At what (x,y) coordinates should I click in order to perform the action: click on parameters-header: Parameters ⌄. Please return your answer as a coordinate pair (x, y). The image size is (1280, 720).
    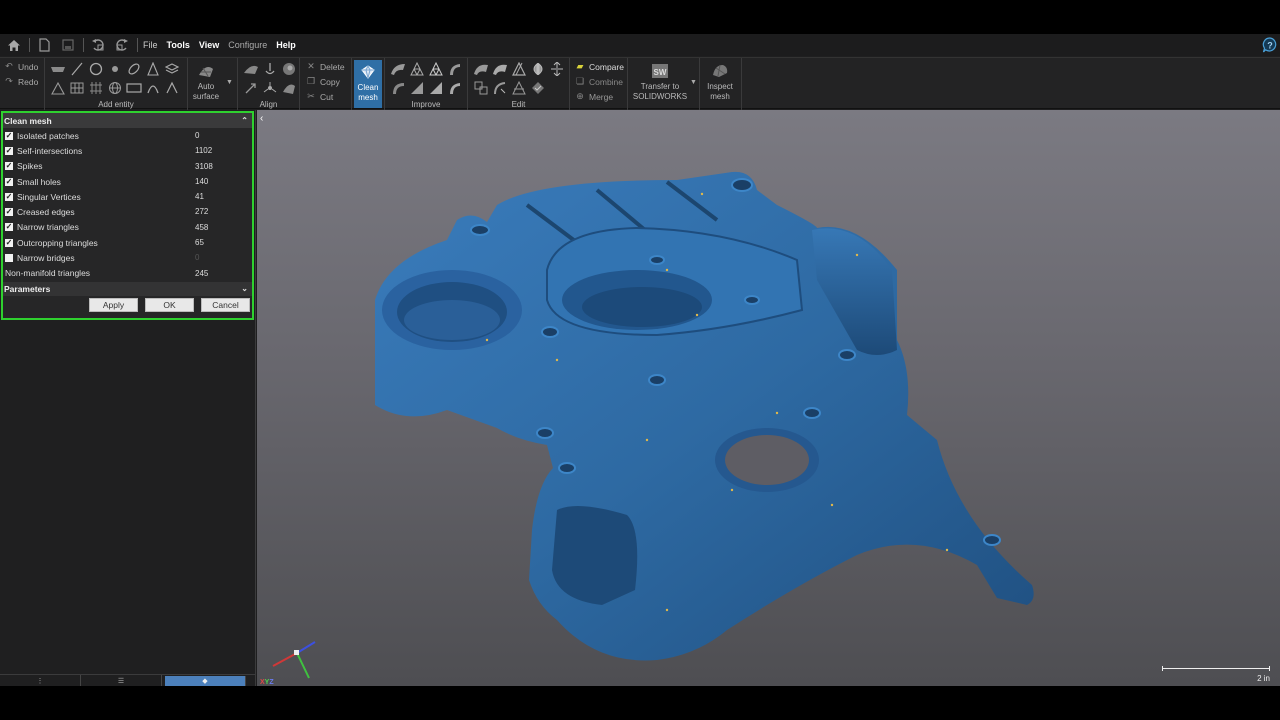
    Looking at the image, I should click on (127, 288).